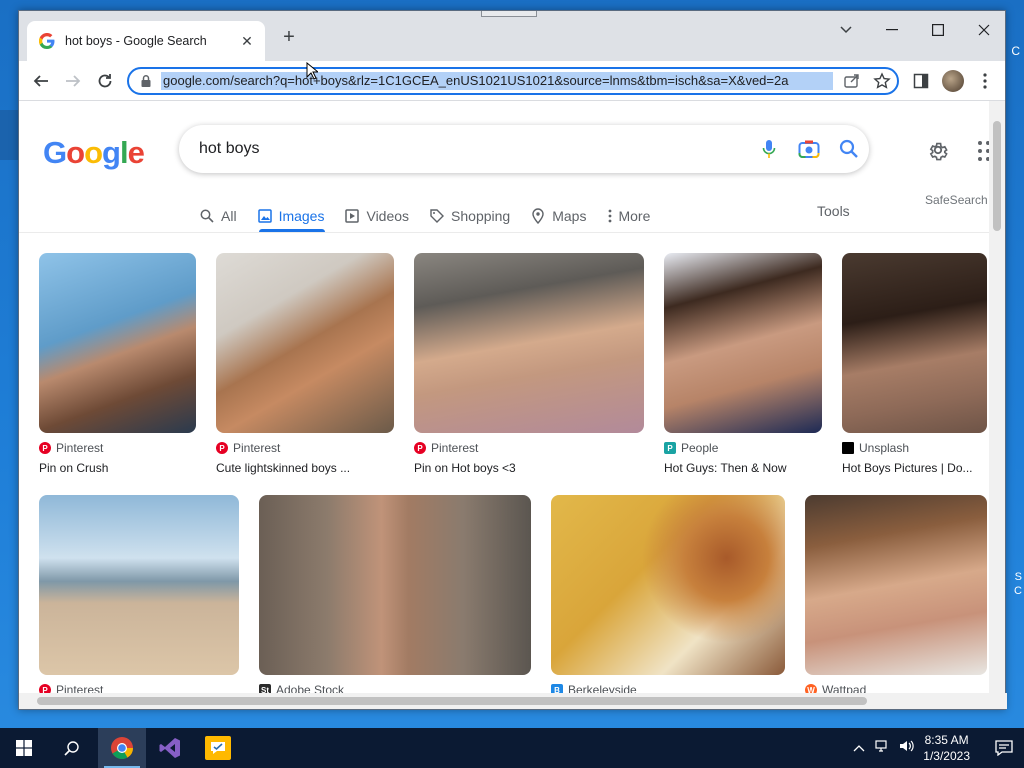 This screenshot has height=768, width=1024. What do you see at coordinates (41, 81) in the screenshot?
I see `back-arrow-icon` at bounding box center [41, 81].